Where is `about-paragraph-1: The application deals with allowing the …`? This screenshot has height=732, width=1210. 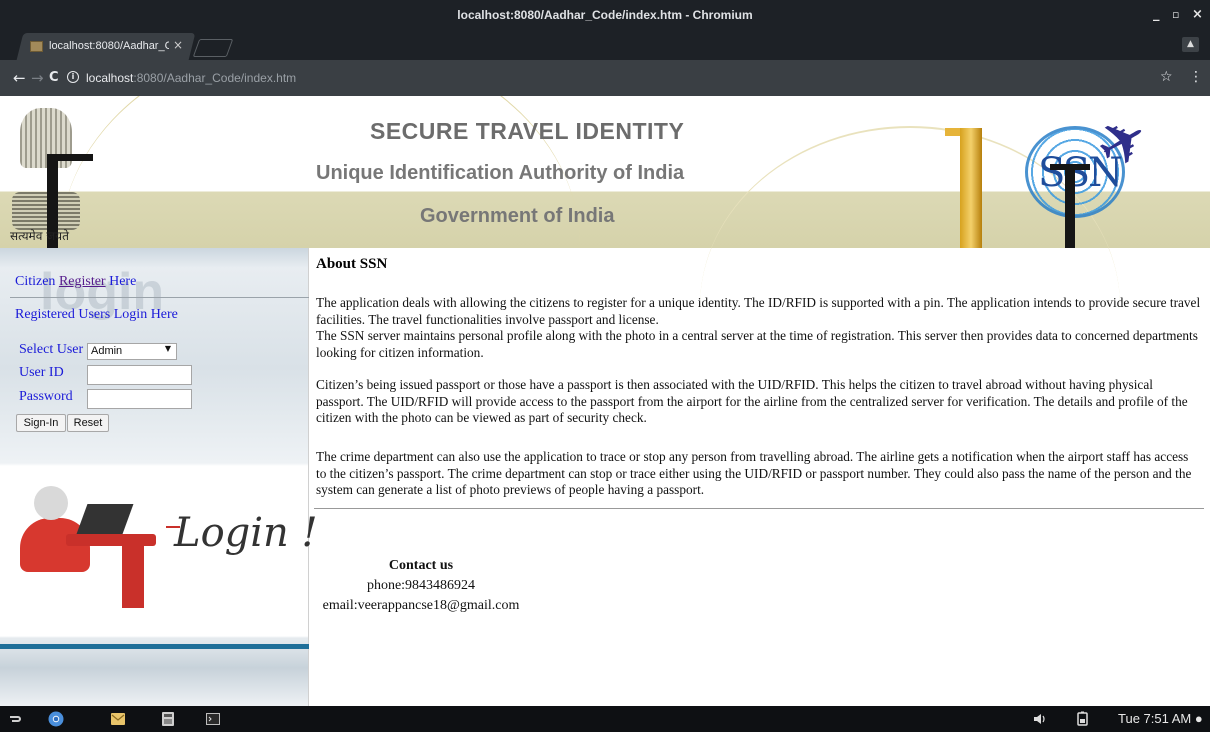 about-paragraph-1: The application deals with allowing the … is located at coordinates (758, 311).